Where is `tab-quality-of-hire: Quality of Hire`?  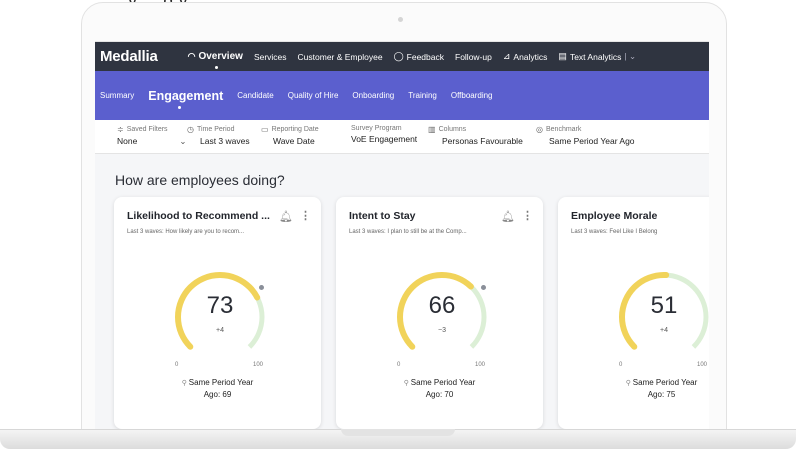
tab-quality-of-hire: Quality of Hire is located at coordinates (313, 95).